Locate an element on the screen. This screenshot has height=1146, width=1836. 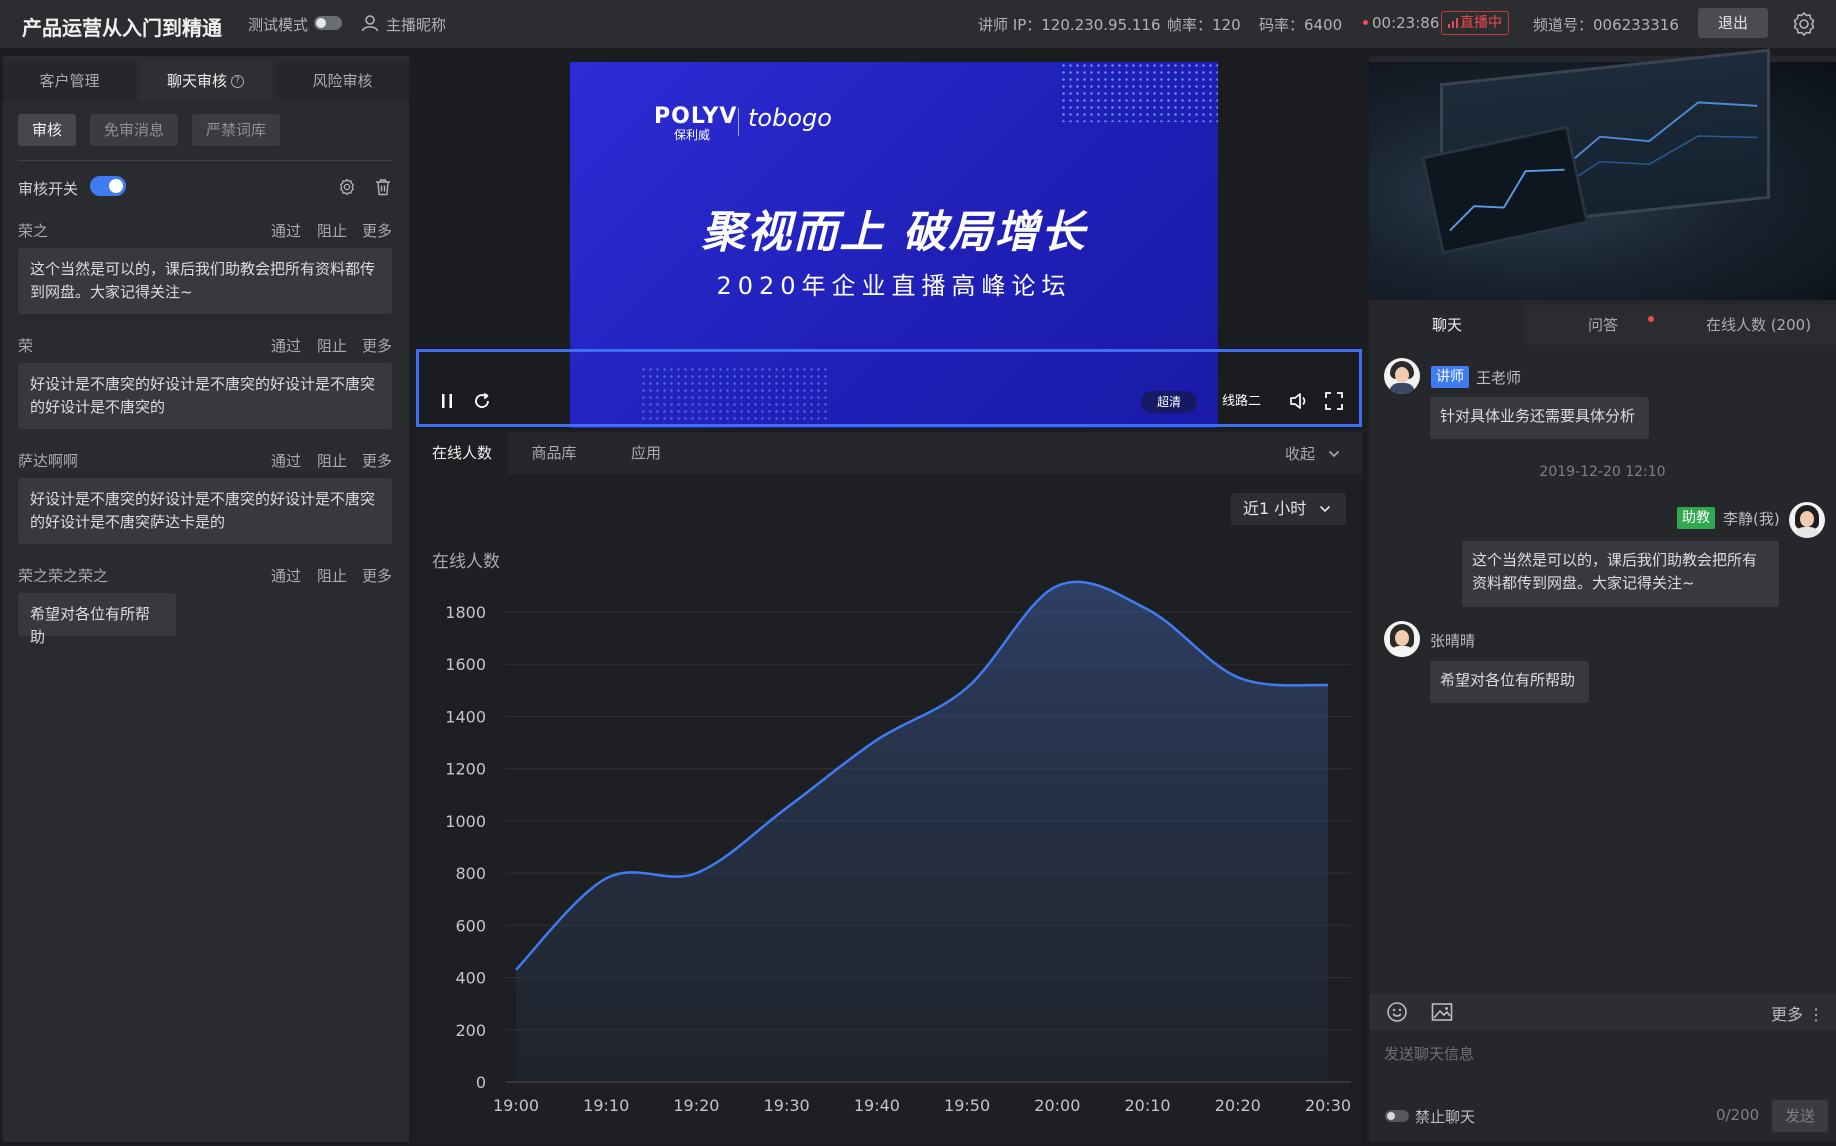
x-tick-label: 19:10 is located at coordinates (606, 1105).